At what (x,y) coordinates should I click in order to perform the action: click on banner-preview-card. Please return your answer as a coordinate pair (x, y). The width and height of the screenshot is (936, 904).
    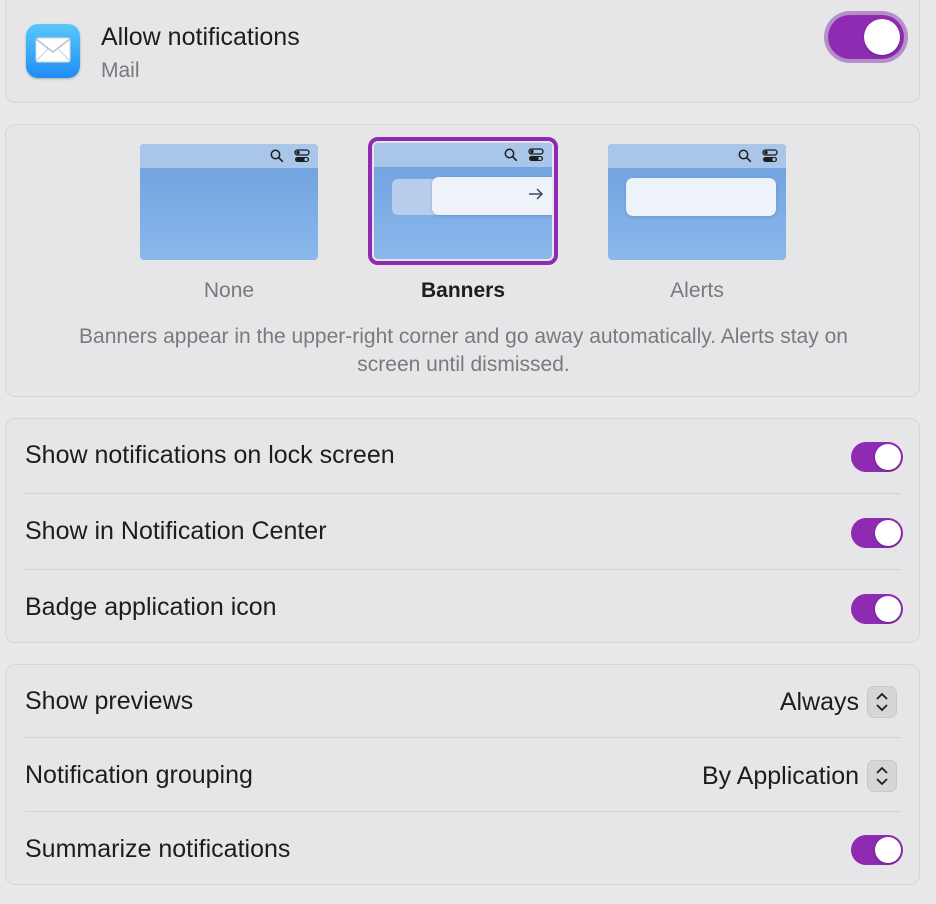
    Looking at the image, I should click on (492, 196).